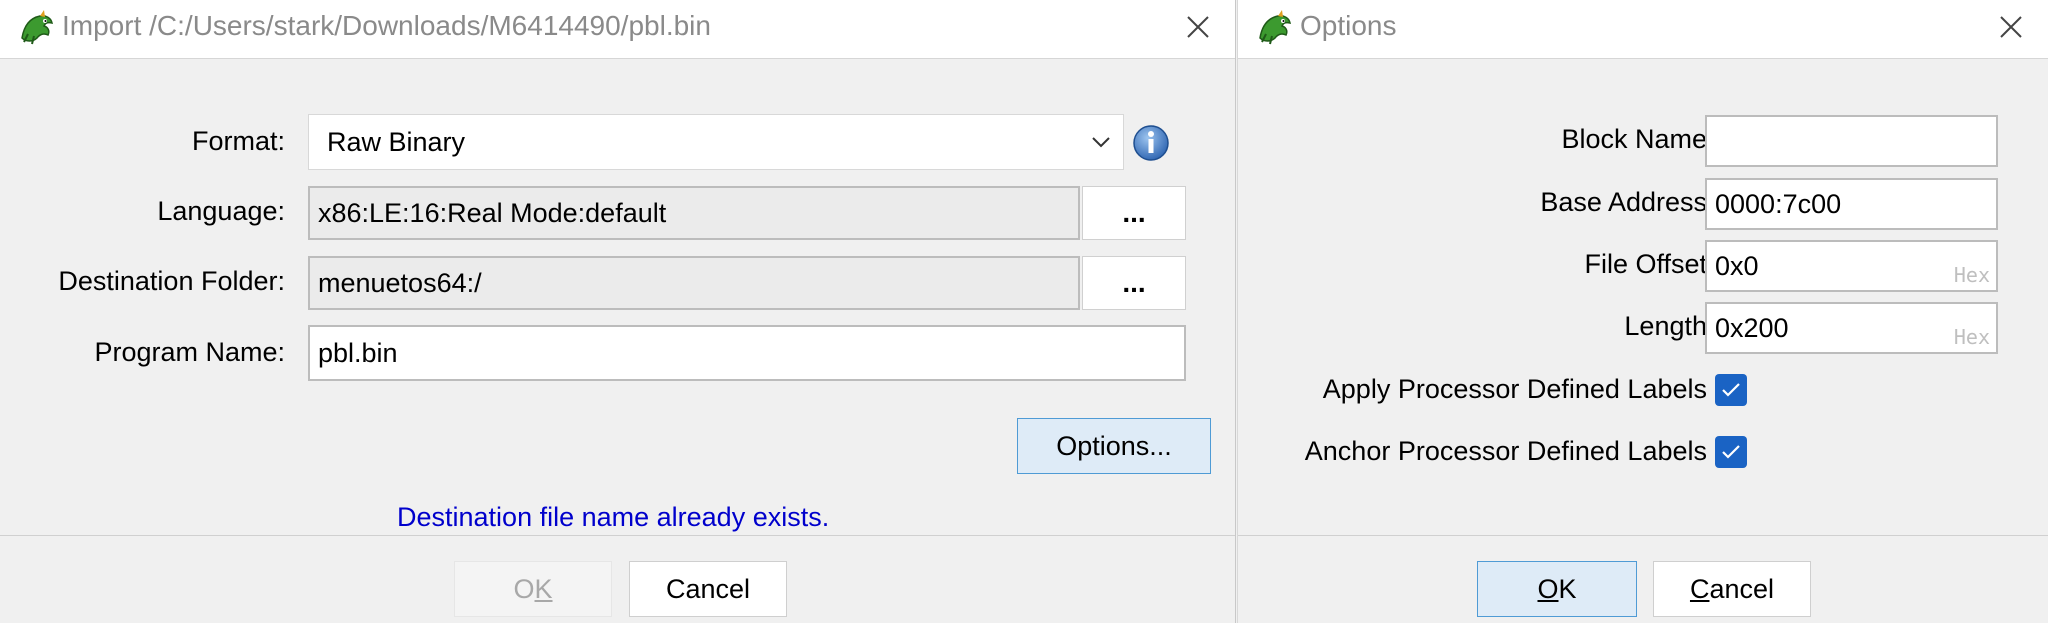 This screenshot has width=2048, height=623. What do you see at coordinates (1567, 588) in the screenshot?
I see `ok-text: K` at bounding box center [1567, 588].